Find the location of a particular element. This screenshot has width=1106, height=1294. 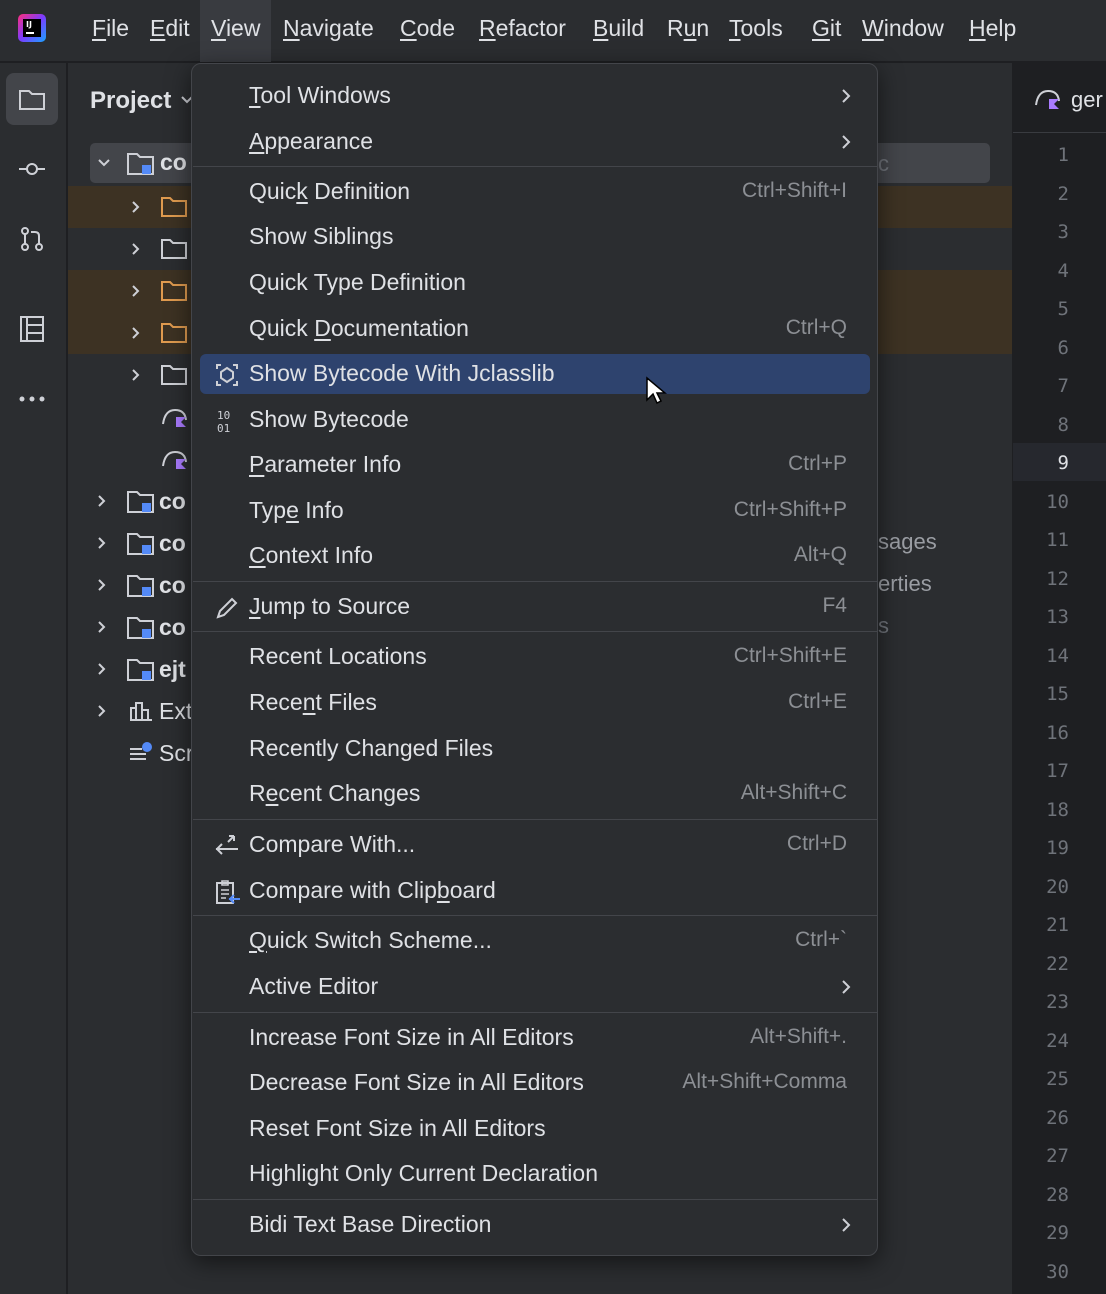

menu-item-label: Active Editor is located at coordinates (314, 986).